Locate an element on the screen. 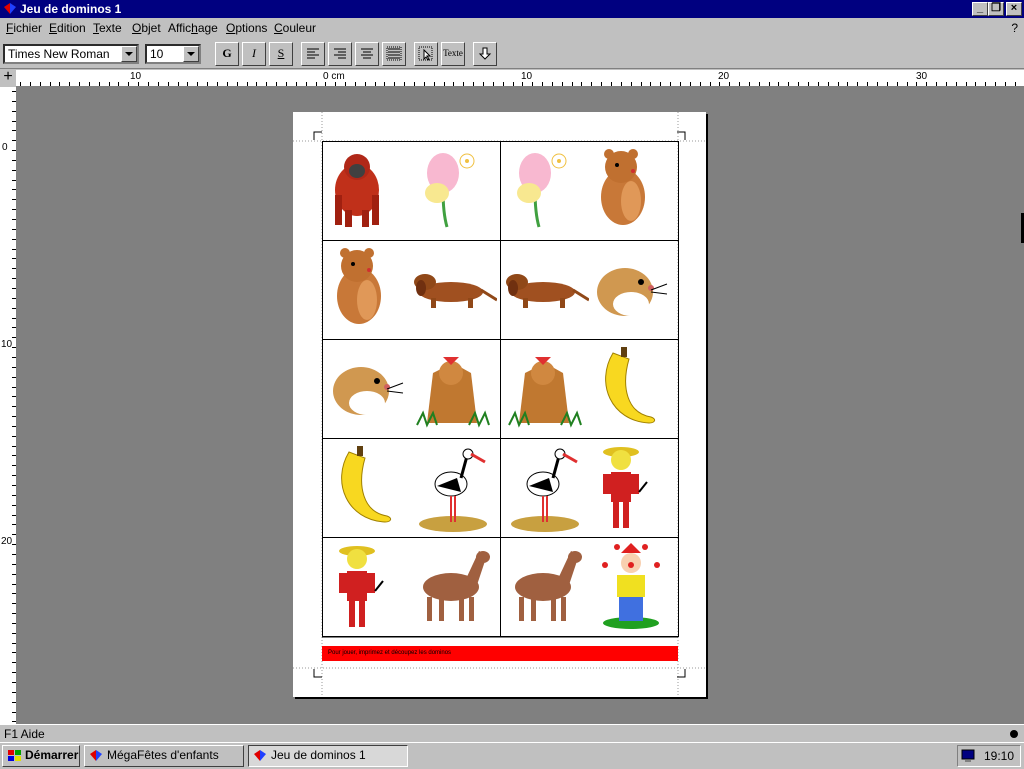  font-family-select: Times New Roman is located at coordinates (71, 54).